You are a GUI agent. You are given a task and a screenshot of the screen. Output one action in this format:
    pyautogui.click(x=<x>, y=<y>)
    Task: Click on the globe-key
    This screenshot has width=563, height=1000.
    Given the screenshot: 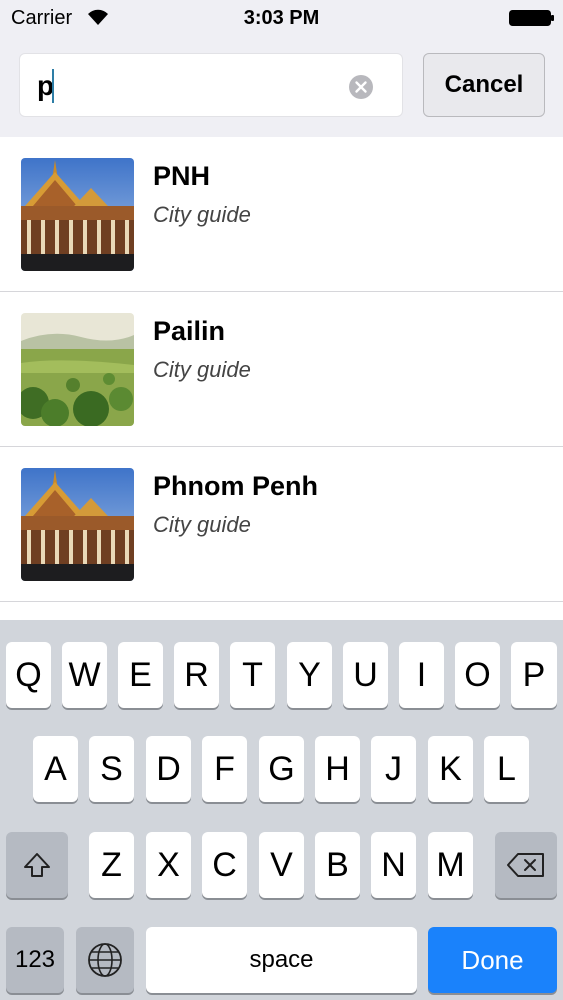 What is the action you would take?
    pyautogui.click(x=105, y=960)
    